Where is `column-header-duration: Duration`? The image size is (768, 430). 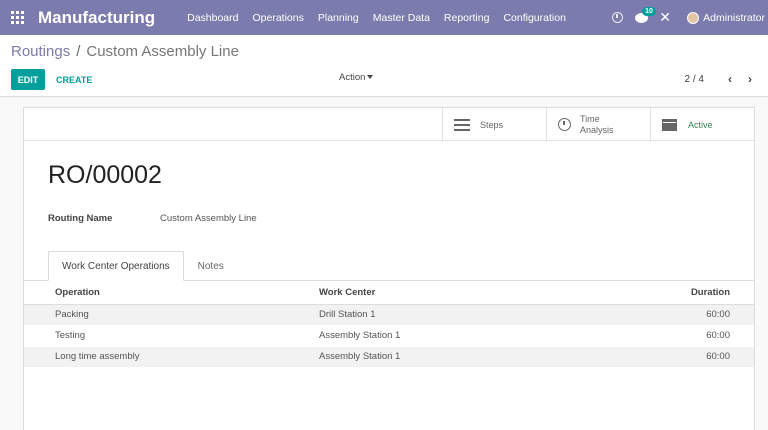
column-header-duration: Duration is located at coordinates (676, 293).